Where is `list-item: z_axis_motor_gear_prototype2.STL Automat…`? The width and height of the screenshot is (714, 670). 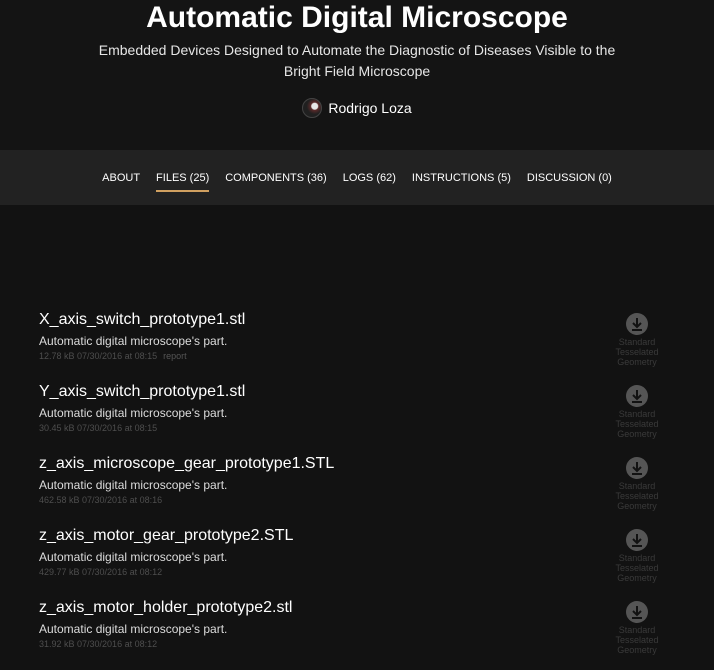
list-item: z_axis_motor_gear_prototype2.STL Automat… is located at coordinates (357, 562).